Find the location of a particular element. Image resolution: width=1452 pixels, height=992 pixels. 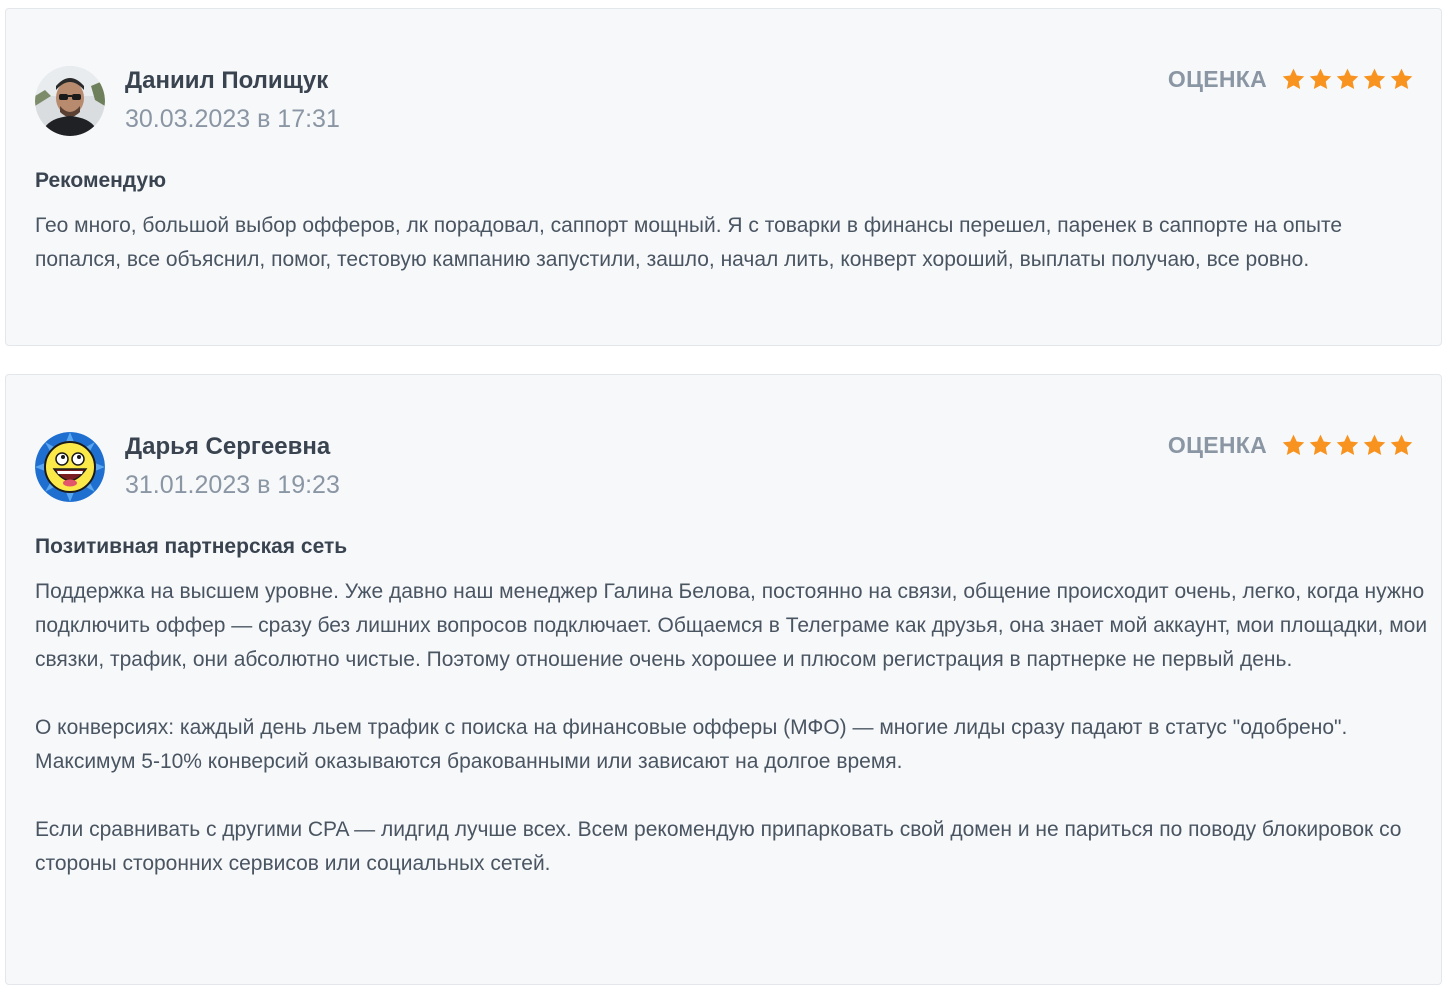

avatar-photo-icon is located at coordinates (70, 101).